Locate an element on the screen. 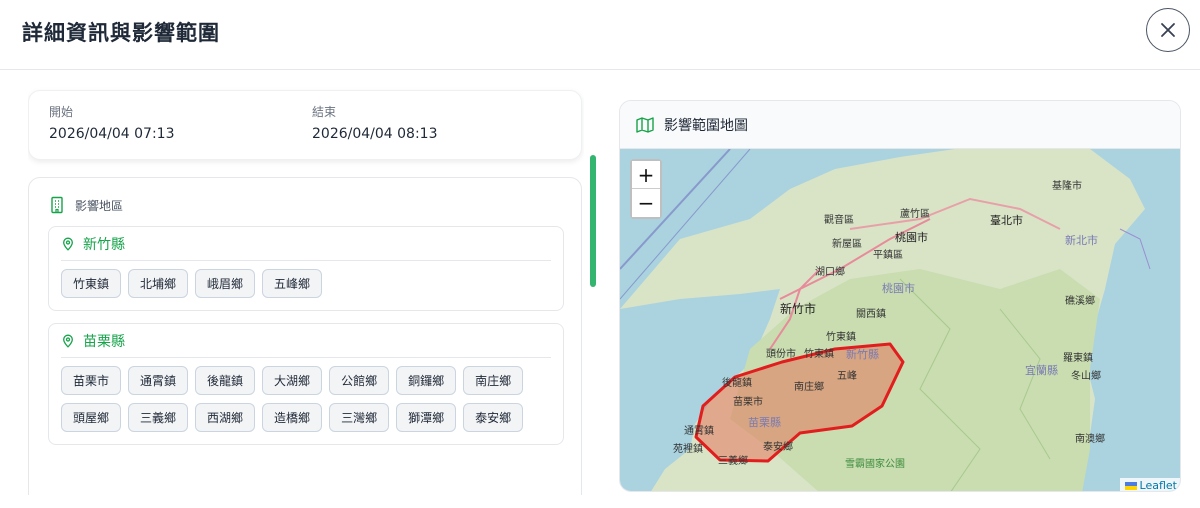 The width and height of the screenshot is (1200, 508). map-label: 苗栗縣 is located at coordinates (764, 422).